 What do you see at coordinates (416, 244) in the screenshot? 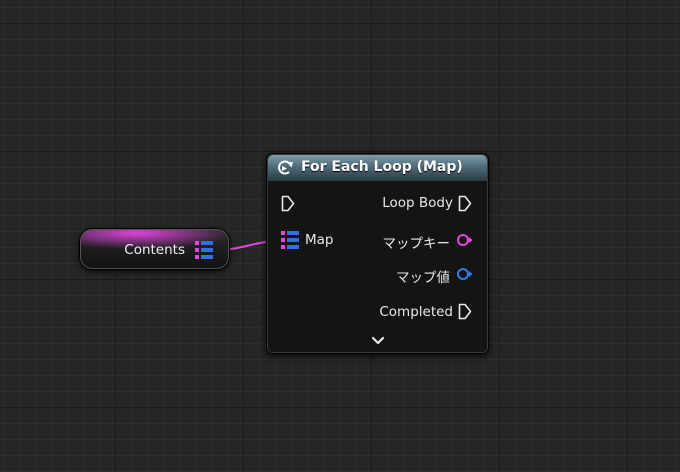
I see `map-key-label: マップキー` at bounding box center [416, 244].